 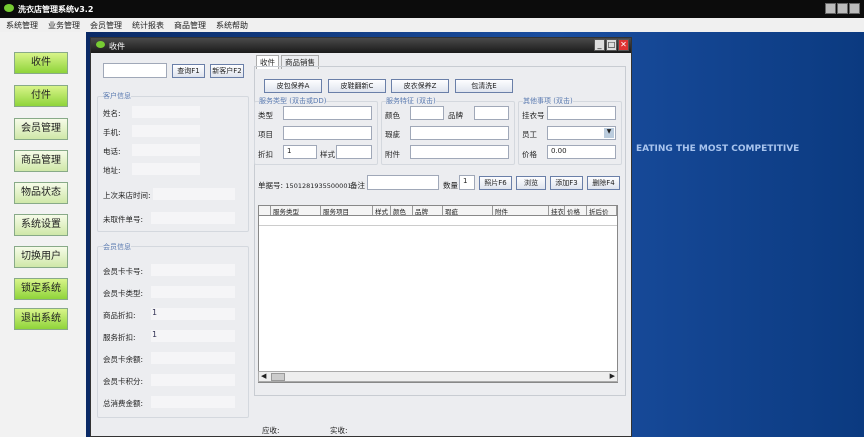 What do you see at coordinates (41, 289) in the screenshot?
I see `sidebar-lock: 锁定系统` at bounding box center [41, 289].